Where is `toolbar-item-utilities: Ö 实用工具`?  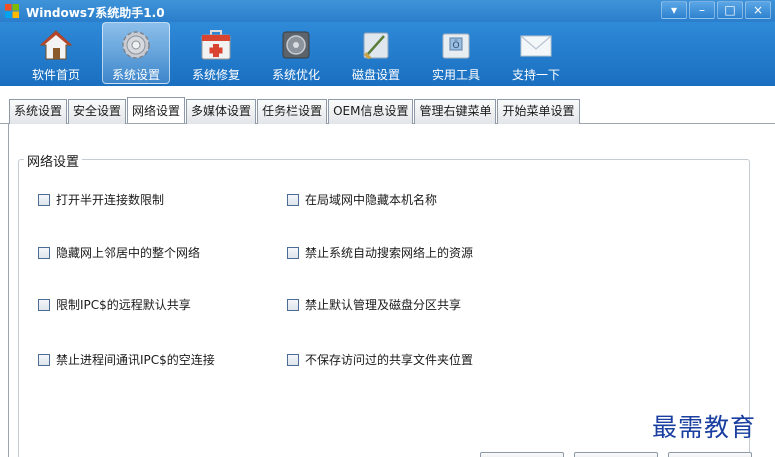
toolbar-item-utilities: Ö 实用工具 is located at coordinates (456, 54).